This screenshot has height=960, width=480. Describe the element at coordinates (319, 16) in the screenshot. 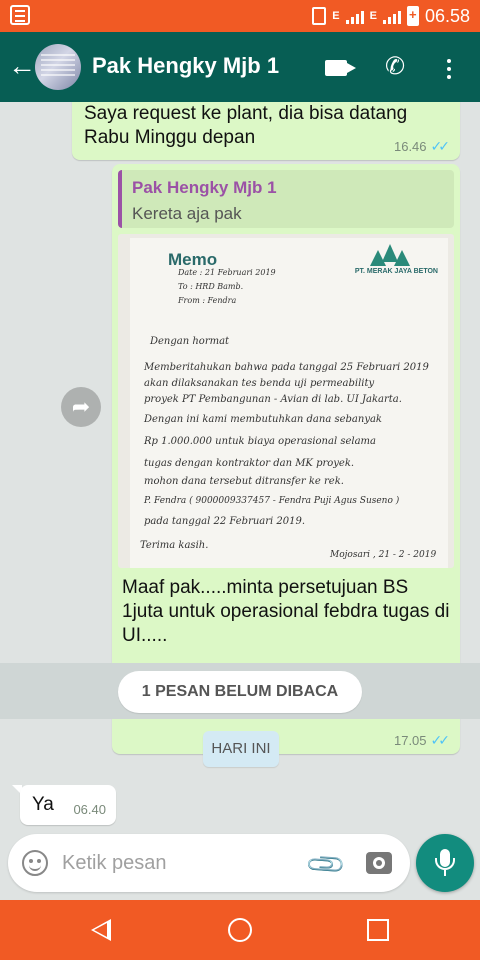

I see `vibrate-icon` at that location.